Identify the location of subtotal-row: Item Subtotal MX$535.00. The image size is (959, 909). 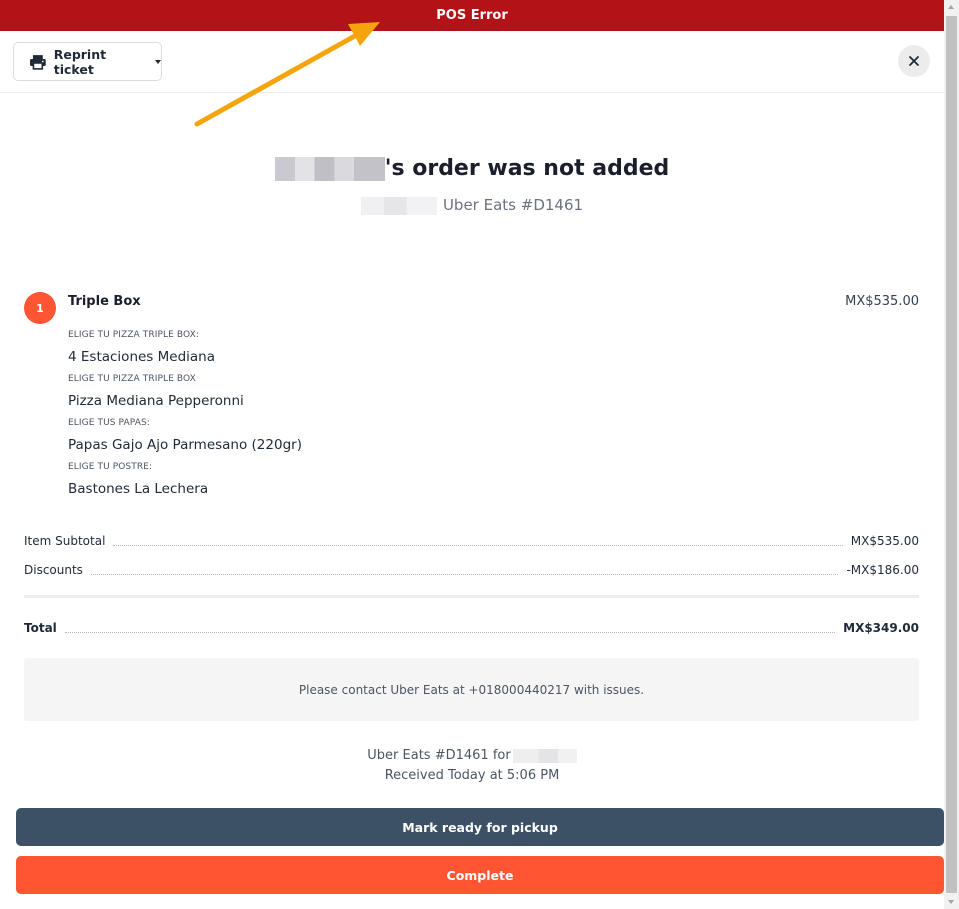
(471, 539).